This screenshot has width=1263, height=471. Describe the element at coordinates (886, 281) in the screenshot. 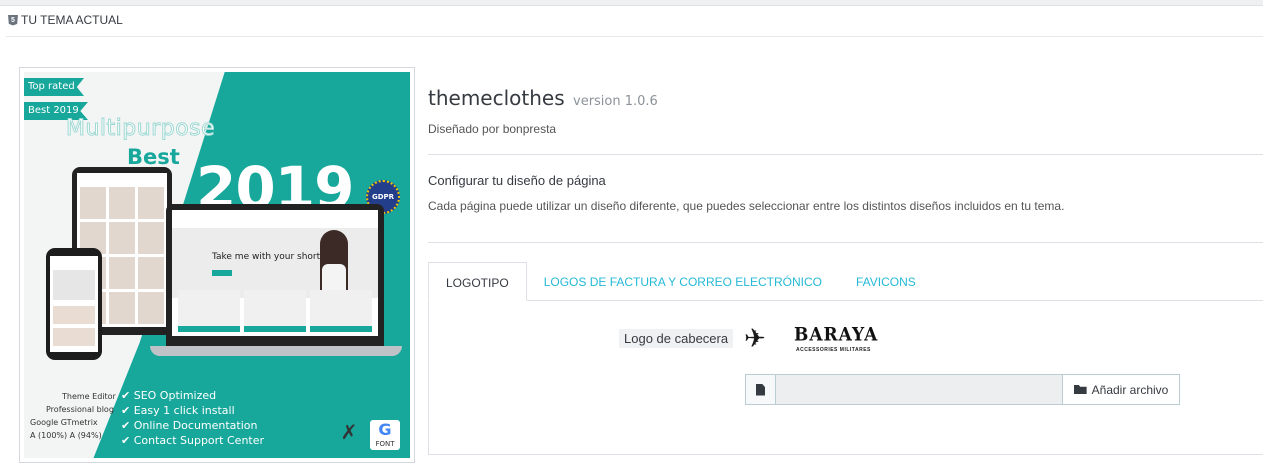

I see `tab-favicons: FAVICONS` at that location.